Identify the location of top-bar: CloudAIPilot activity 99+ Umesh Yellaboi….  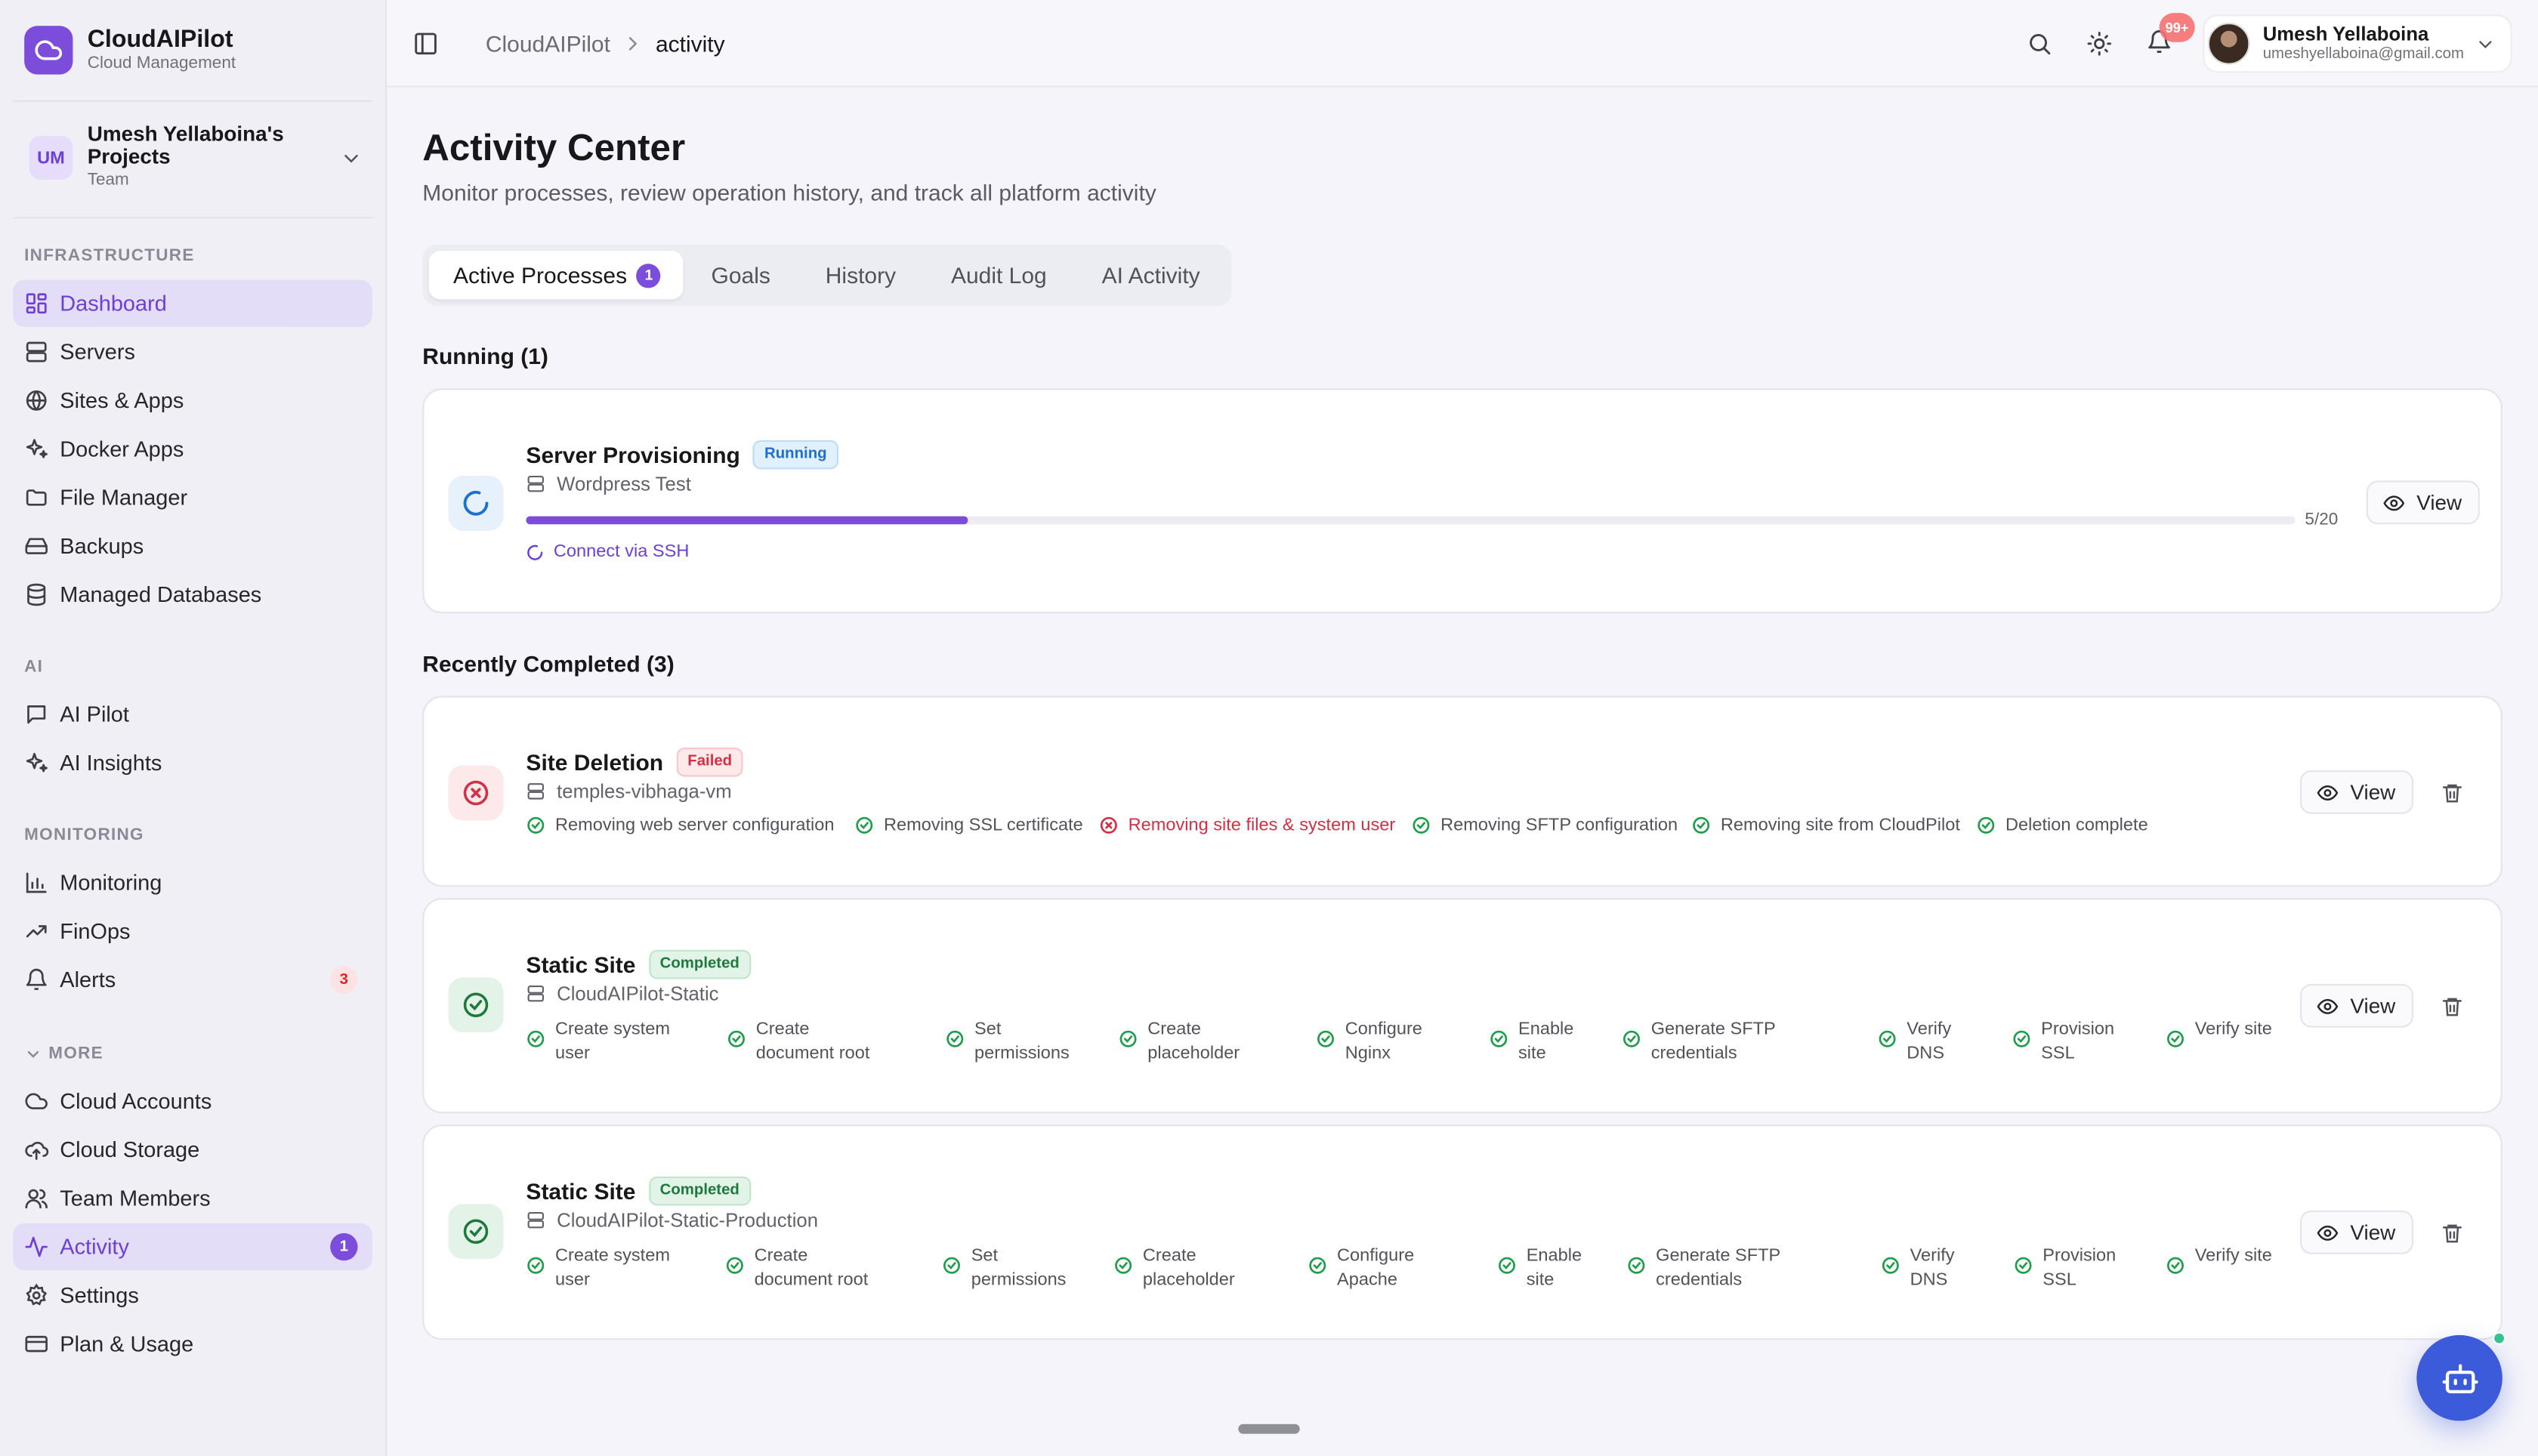
(1462, 44).